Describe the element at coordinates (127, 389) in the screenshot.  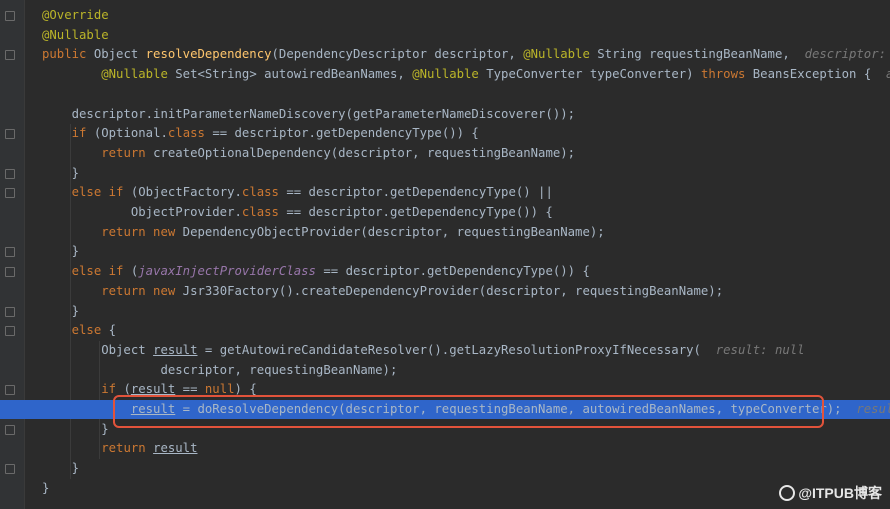
I see `code-token: (` at that location.